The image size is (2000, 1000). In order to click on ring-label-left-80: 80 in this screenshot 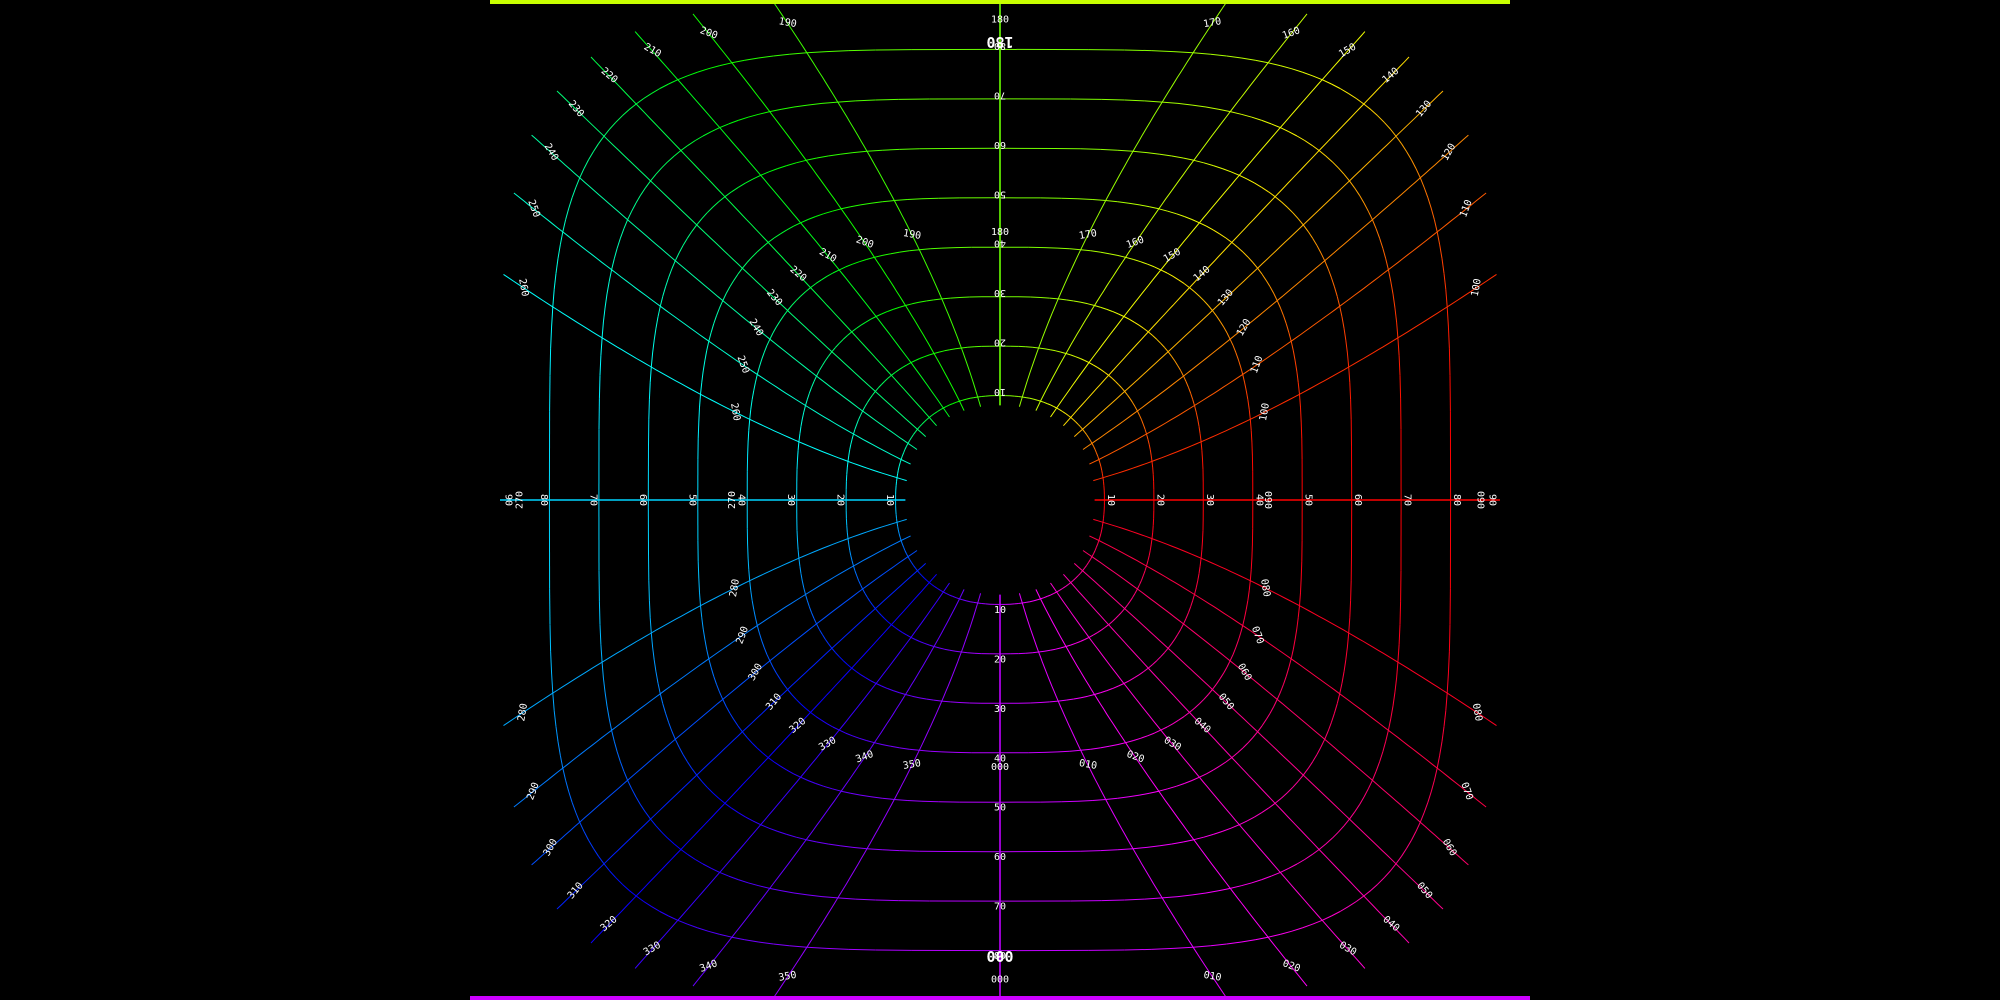, I will do `click(543, 500)`.